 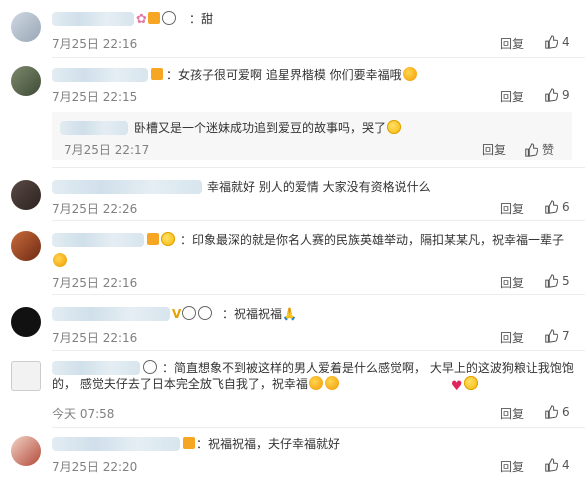 I want to click on clock-emoji, so click(x=189, y=313).